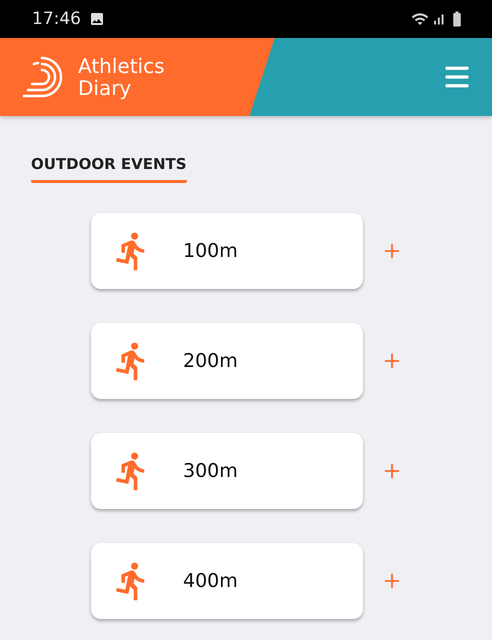 This screenshot has height=640, width=492. I want to click on event-card: 400m, so click(227, 581).